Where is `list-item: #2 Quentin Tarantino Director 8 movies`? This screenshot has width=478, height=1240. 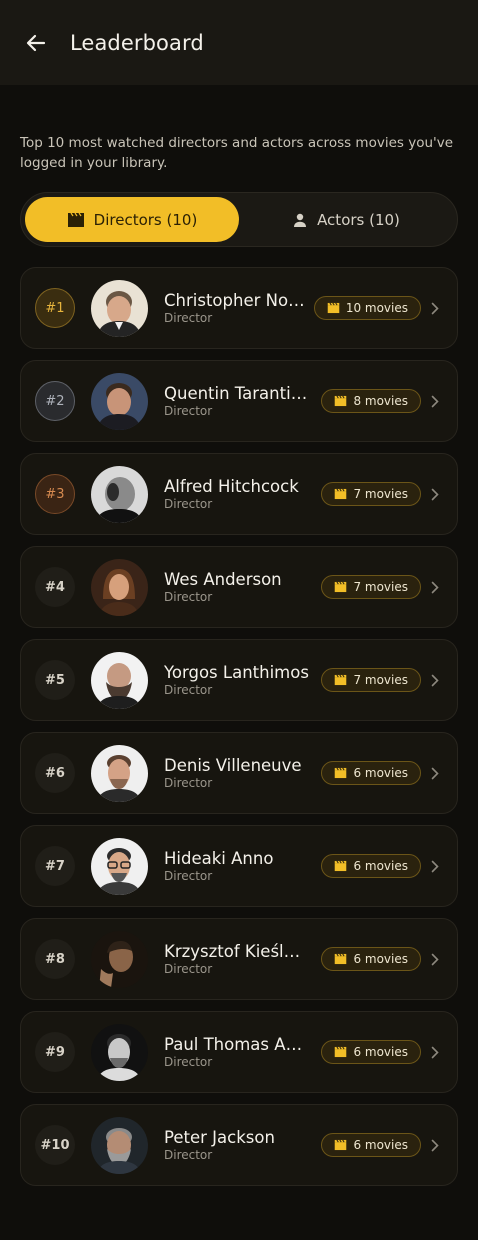 list-item: #2 Quentin Tarantino Director 8 movies is located at coordinates (239, 401).